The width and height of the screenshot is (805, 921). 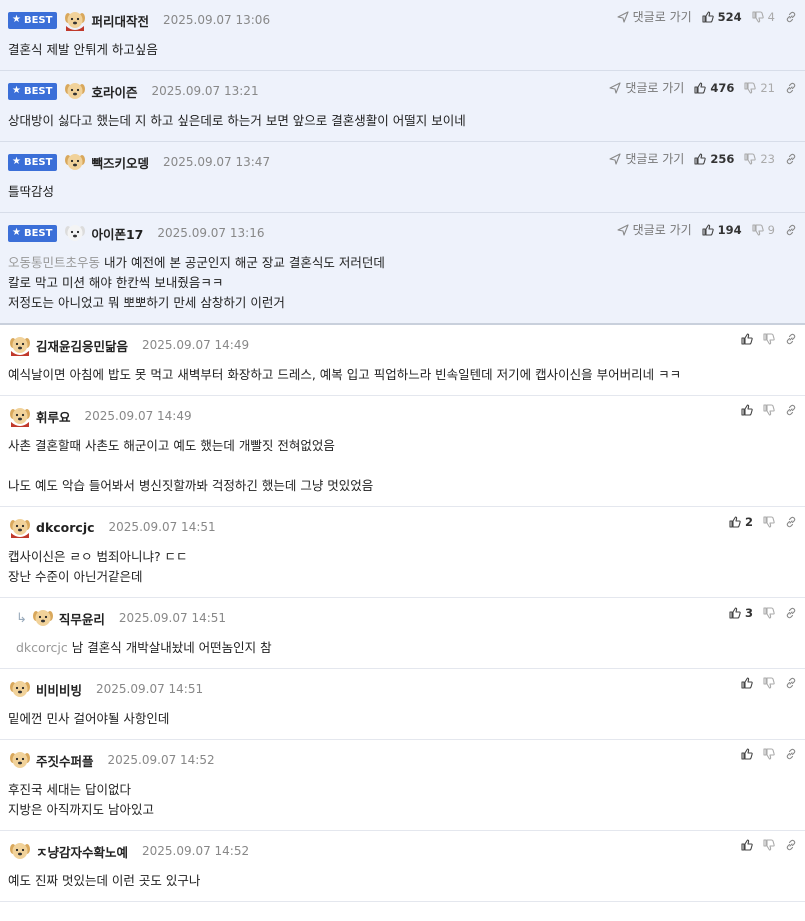 I want to click on author-nickname: 휘루요, so click(x=53, y=416).